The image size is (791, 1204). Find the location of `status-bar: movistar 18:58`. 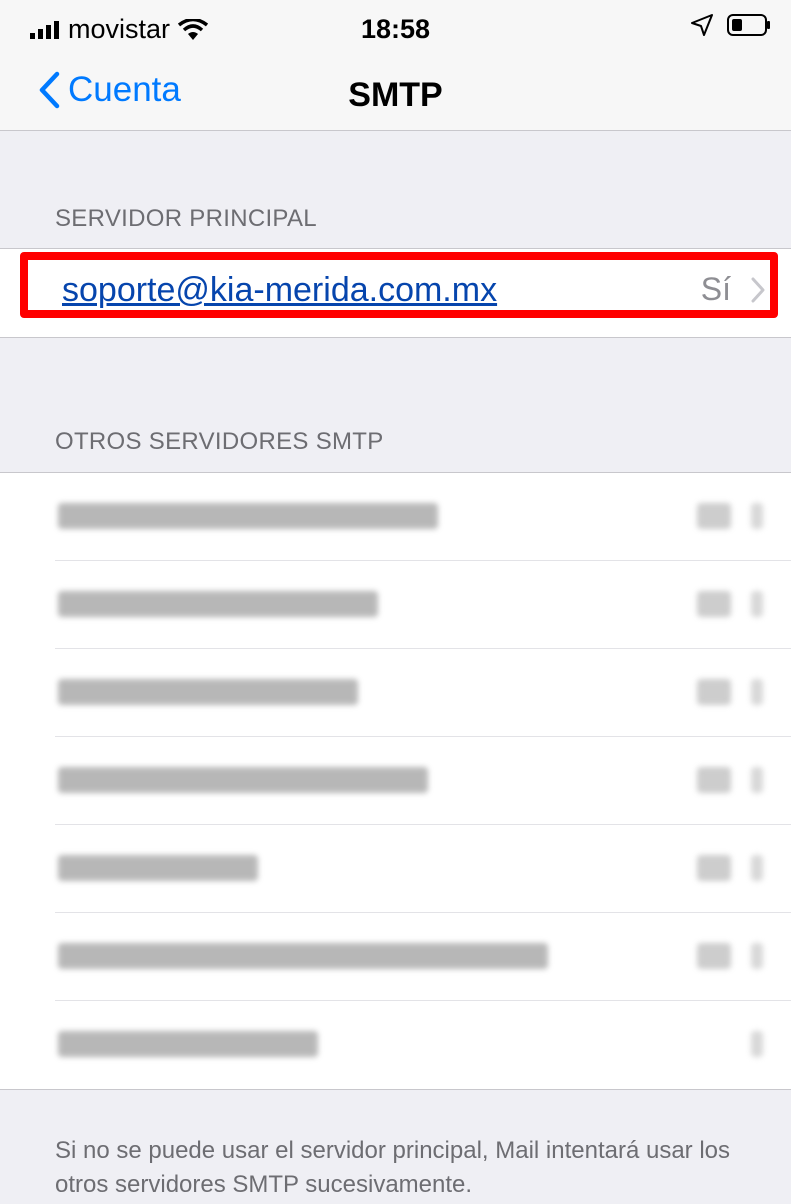

status-bar: movistar 18:58 is located at coordinates (395, 30).